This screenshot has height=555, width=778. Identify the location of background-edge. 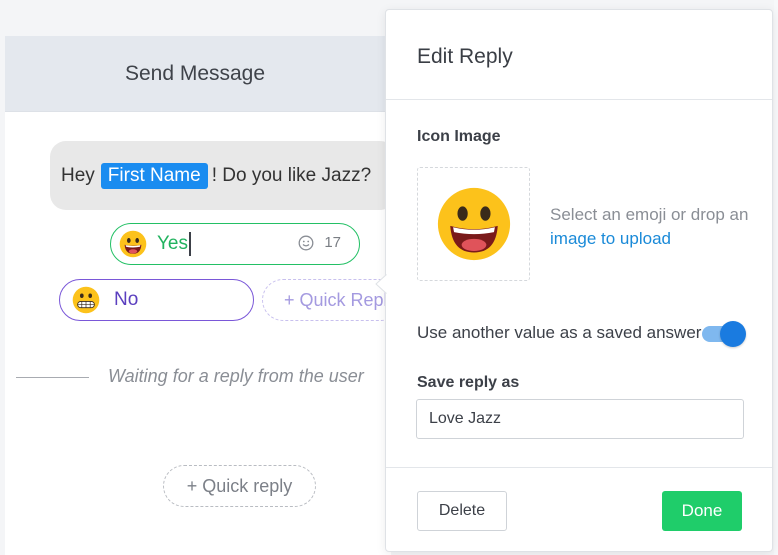
(776, 277).